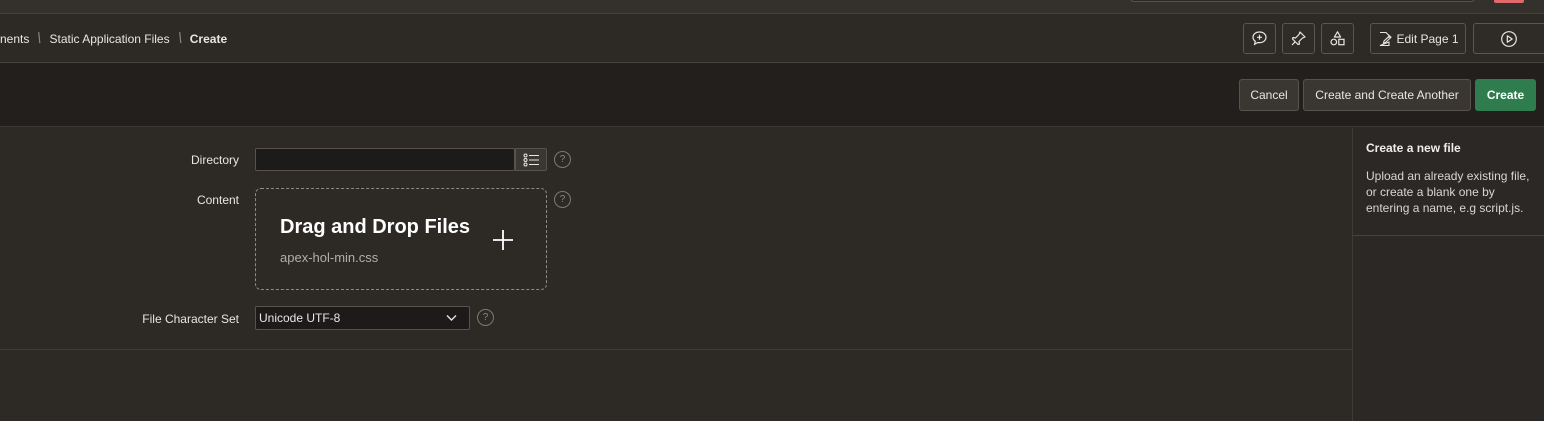 Image resolution: width=1544 pixels, height=421 pixels. I want to click on comment-add-icon, so click(1259, 38).